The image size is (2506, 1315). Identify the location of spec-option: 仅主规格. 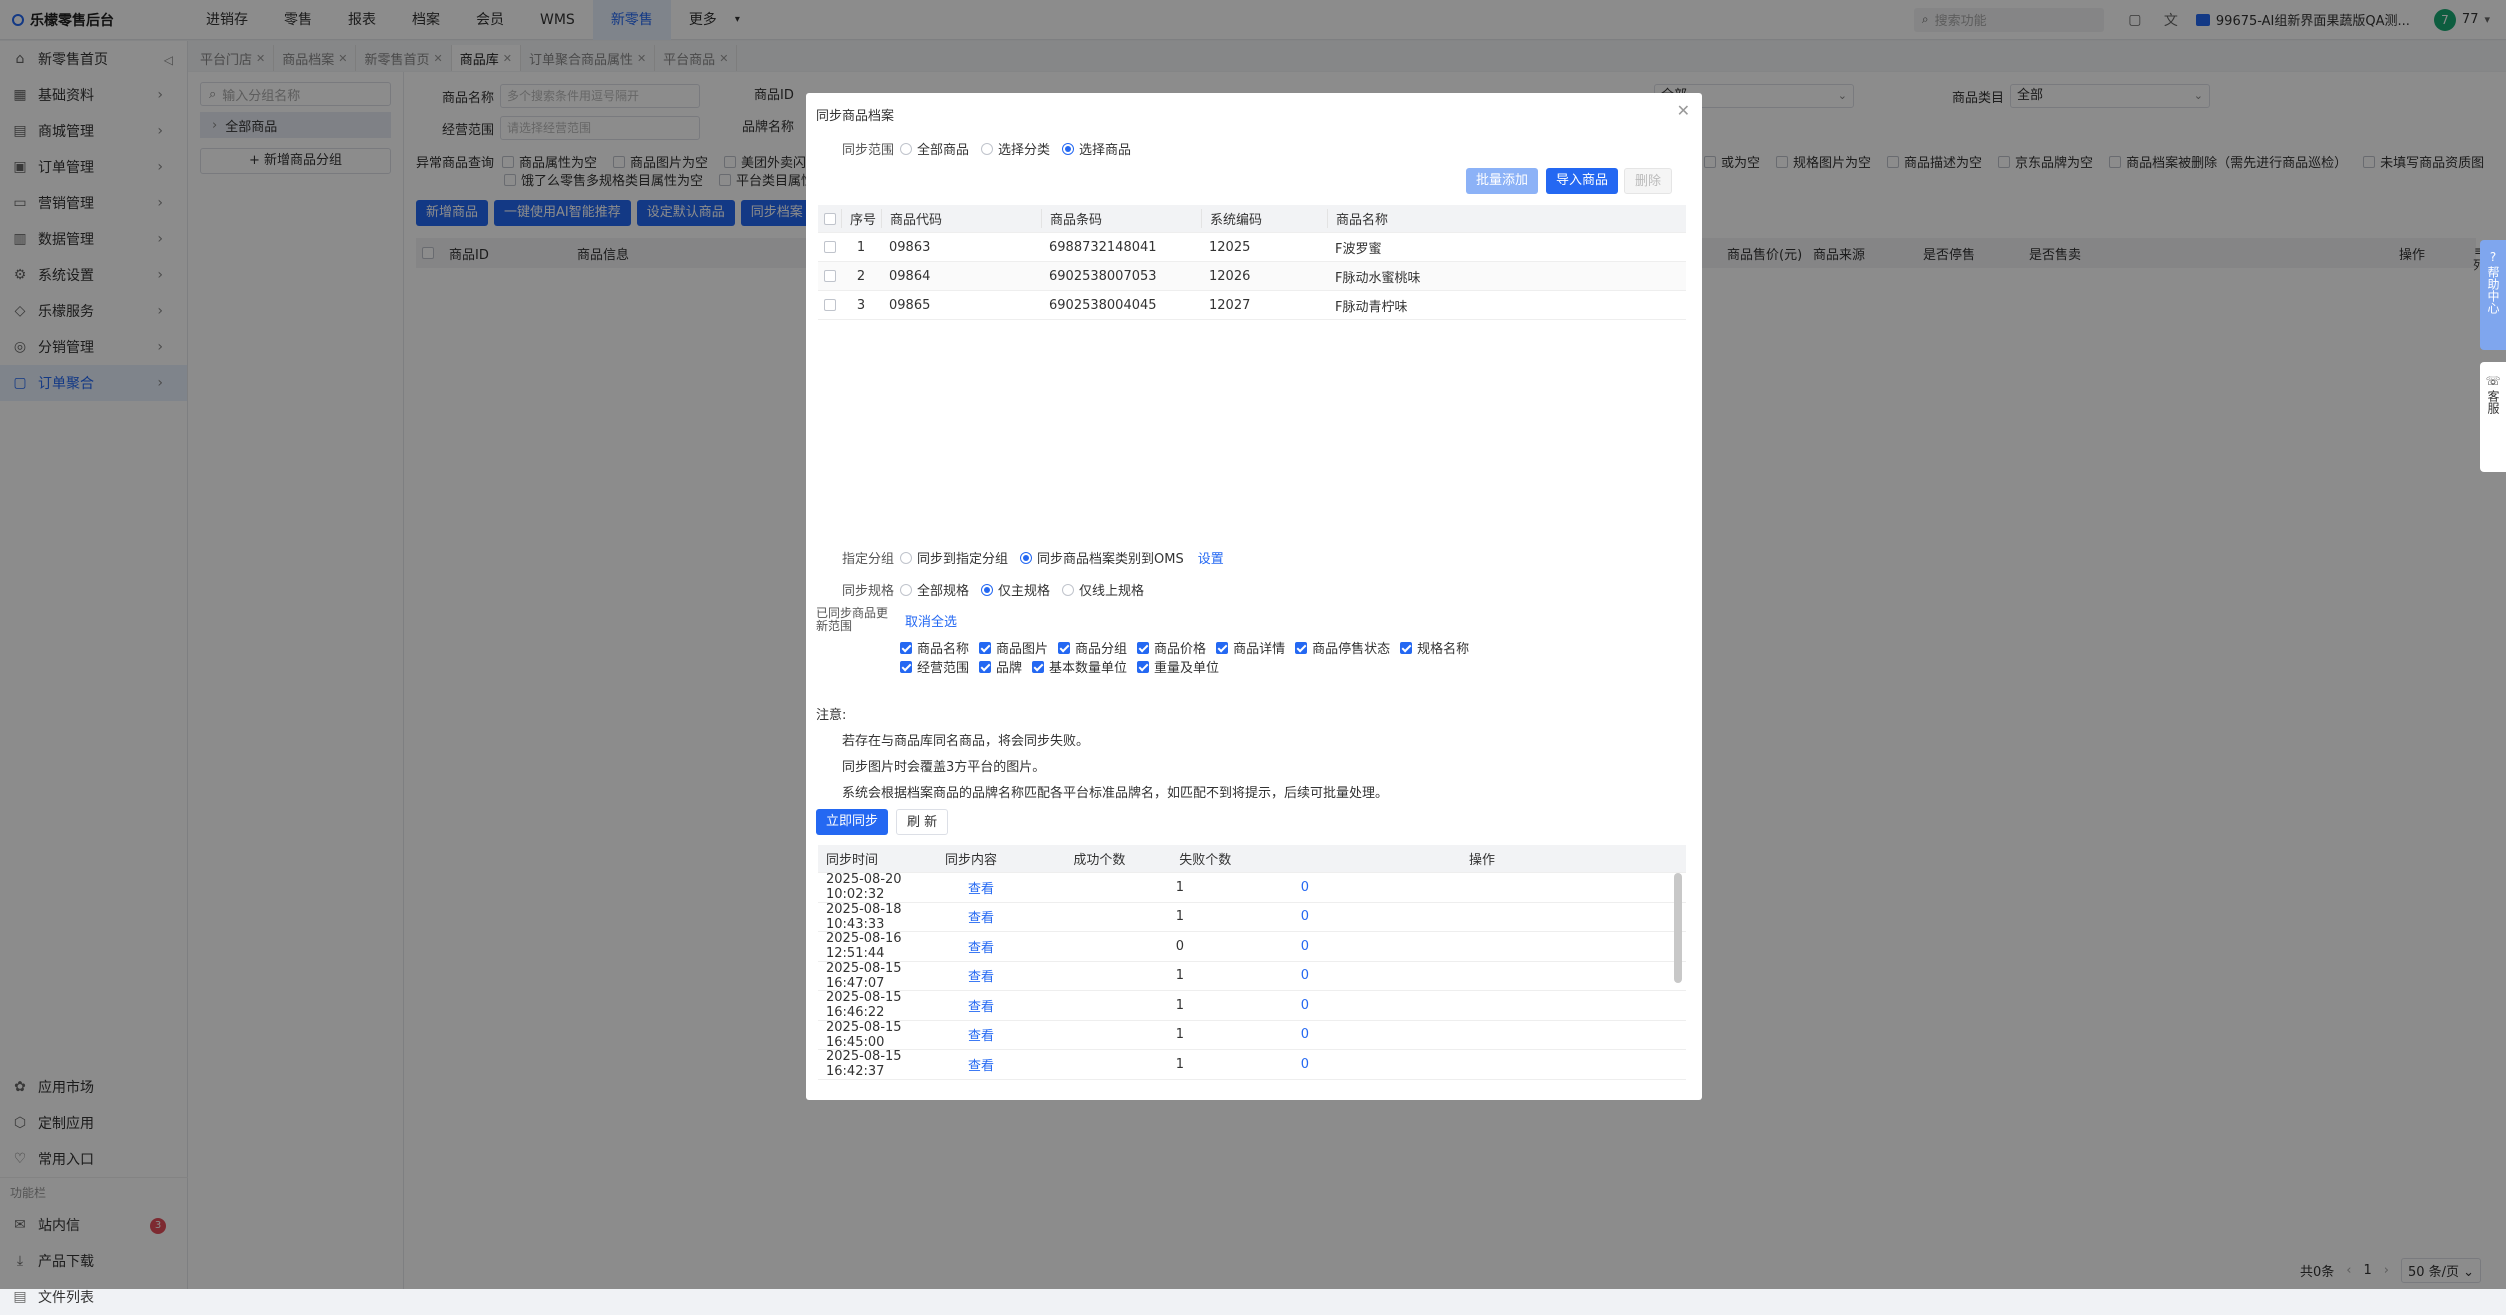
(1015, 589).